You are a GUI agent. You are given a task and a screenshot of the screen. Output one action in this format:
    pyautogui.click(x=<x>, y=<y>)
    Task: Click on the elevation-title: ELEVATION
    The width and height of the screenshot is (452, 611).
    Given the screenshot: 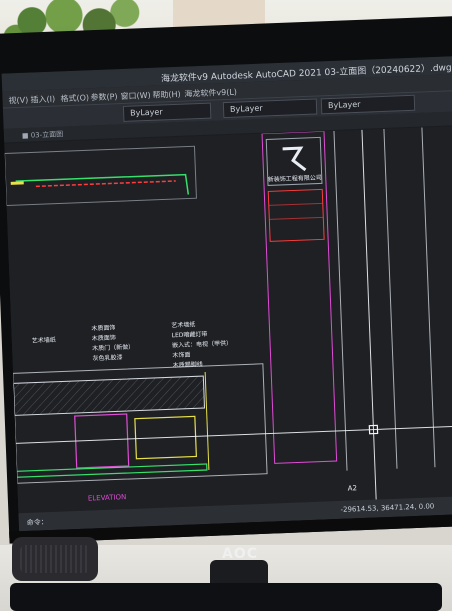 What is the action you would take?
    pyautogui.click(x=107, y=497)
    